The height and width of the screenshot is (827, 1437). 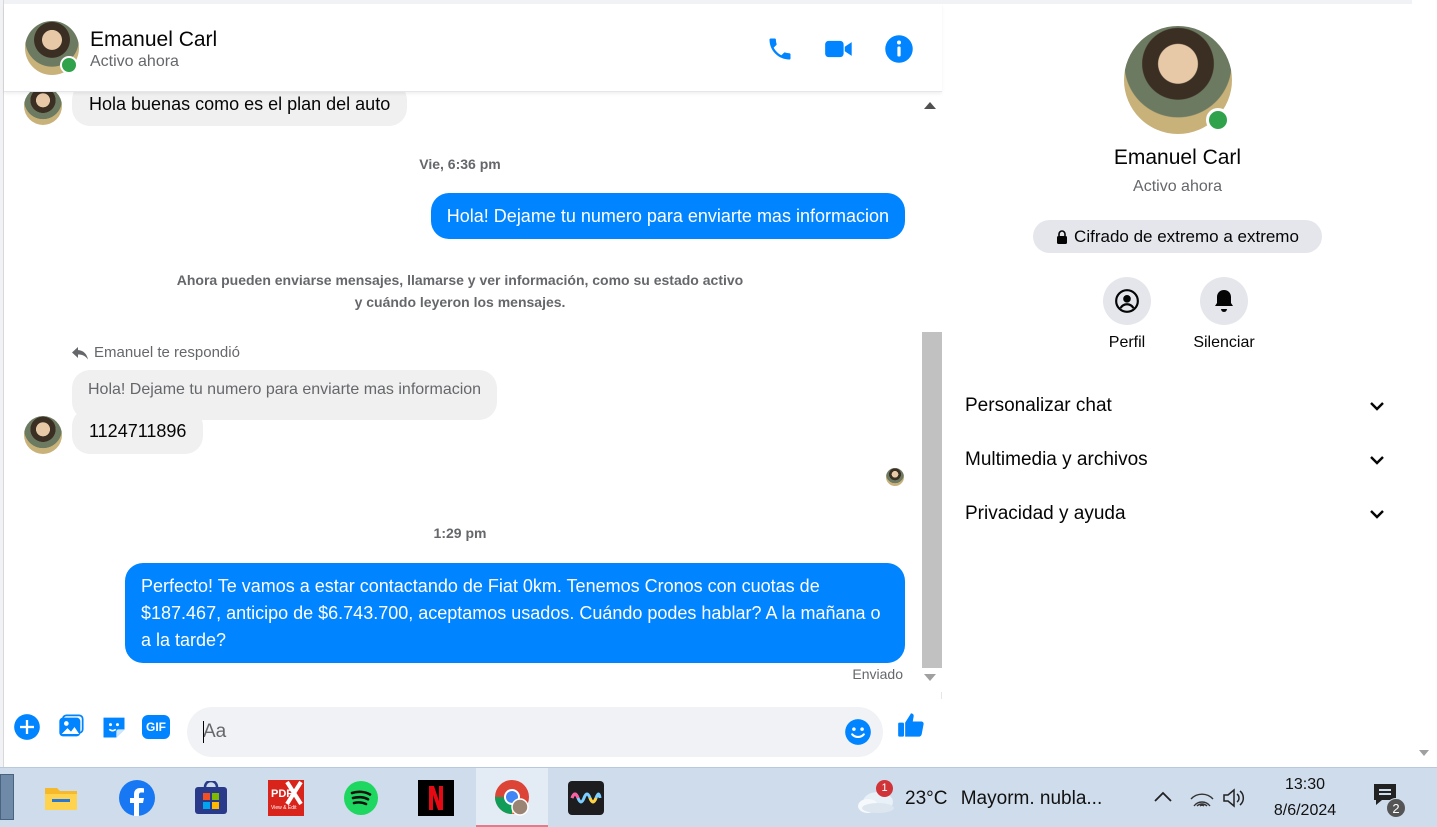 What do you see at coordinates (1038, 405) in the screenshot?
I see `section-label: Personalizar chat` at bounding box center [1038, 405].